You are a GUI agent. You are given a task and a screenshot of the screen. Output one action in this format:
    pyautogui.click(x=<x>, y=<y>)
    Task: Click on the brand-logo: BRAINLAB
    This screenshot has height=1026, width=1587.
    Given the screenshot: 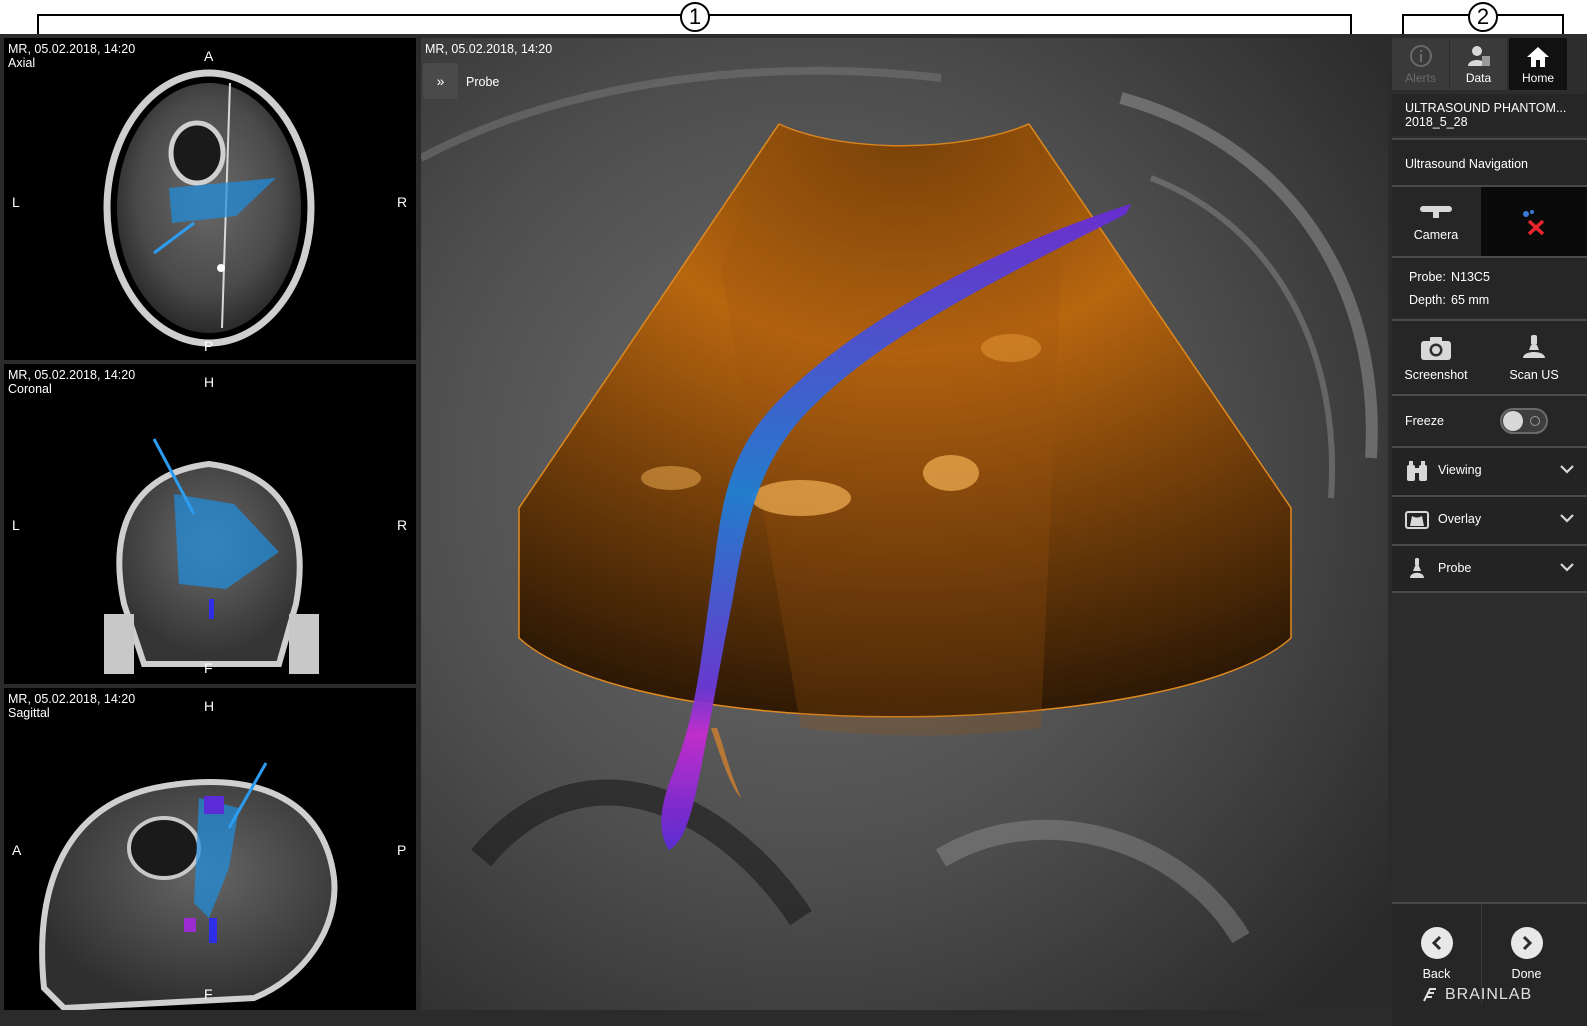 What is the action you would take?
    pyautogui.click(x=1477, y=995)
    